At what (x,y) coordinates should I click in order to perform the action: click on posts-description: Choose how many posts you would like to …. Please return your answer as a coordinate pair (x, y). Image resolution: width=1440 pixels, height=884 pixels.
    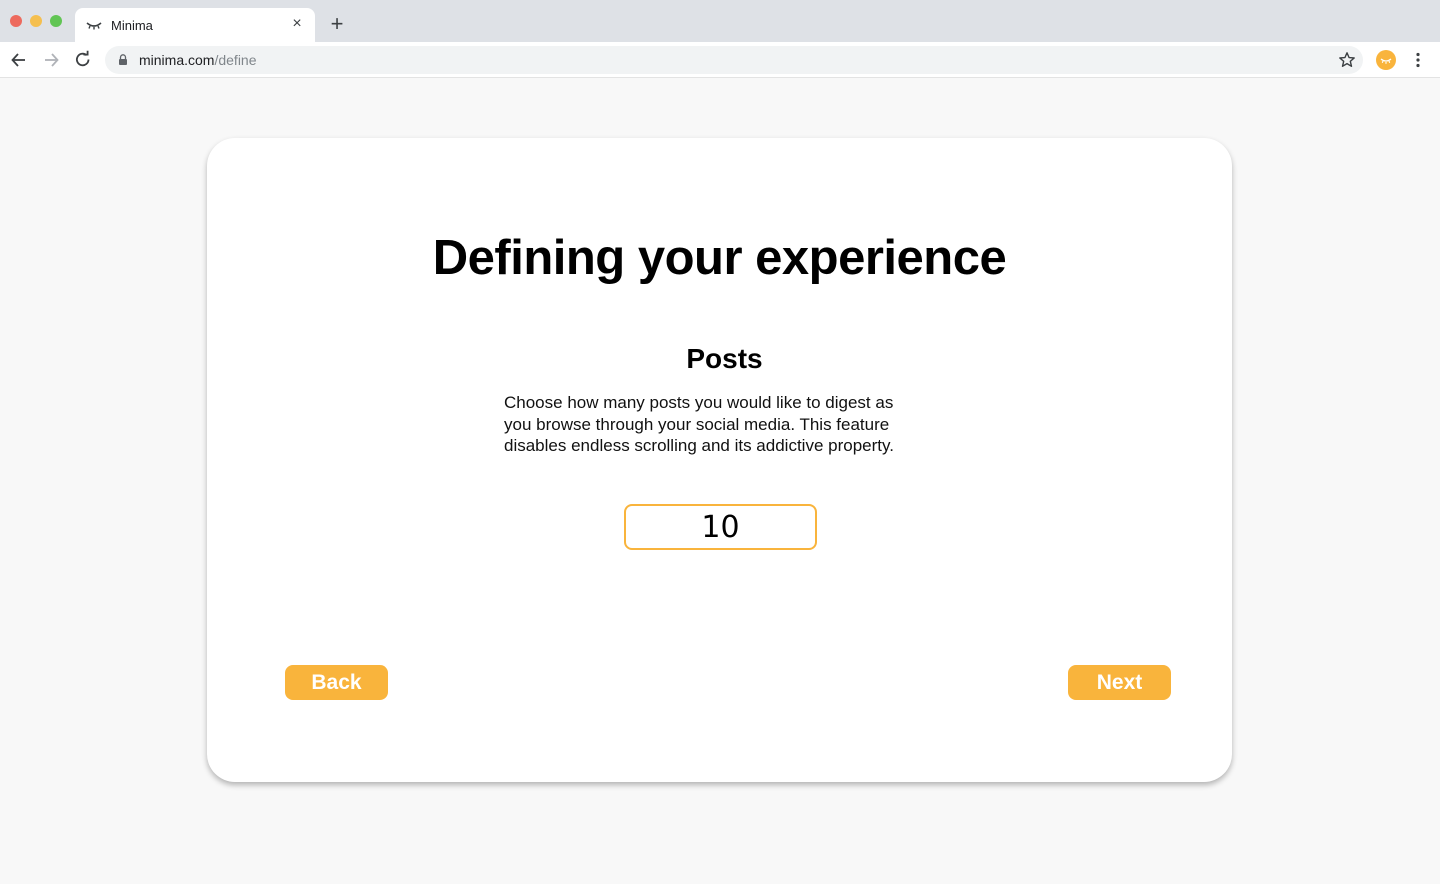
    Looking at the image, I should click on (711, 424).